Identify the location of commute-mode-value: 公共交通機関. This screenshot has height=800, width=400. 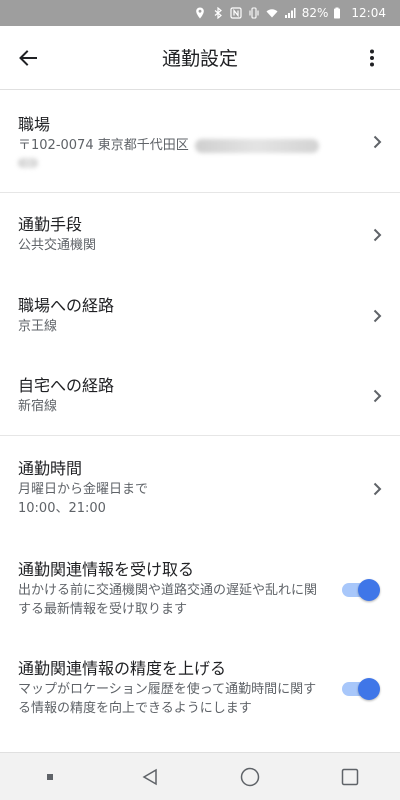
(57, 245).